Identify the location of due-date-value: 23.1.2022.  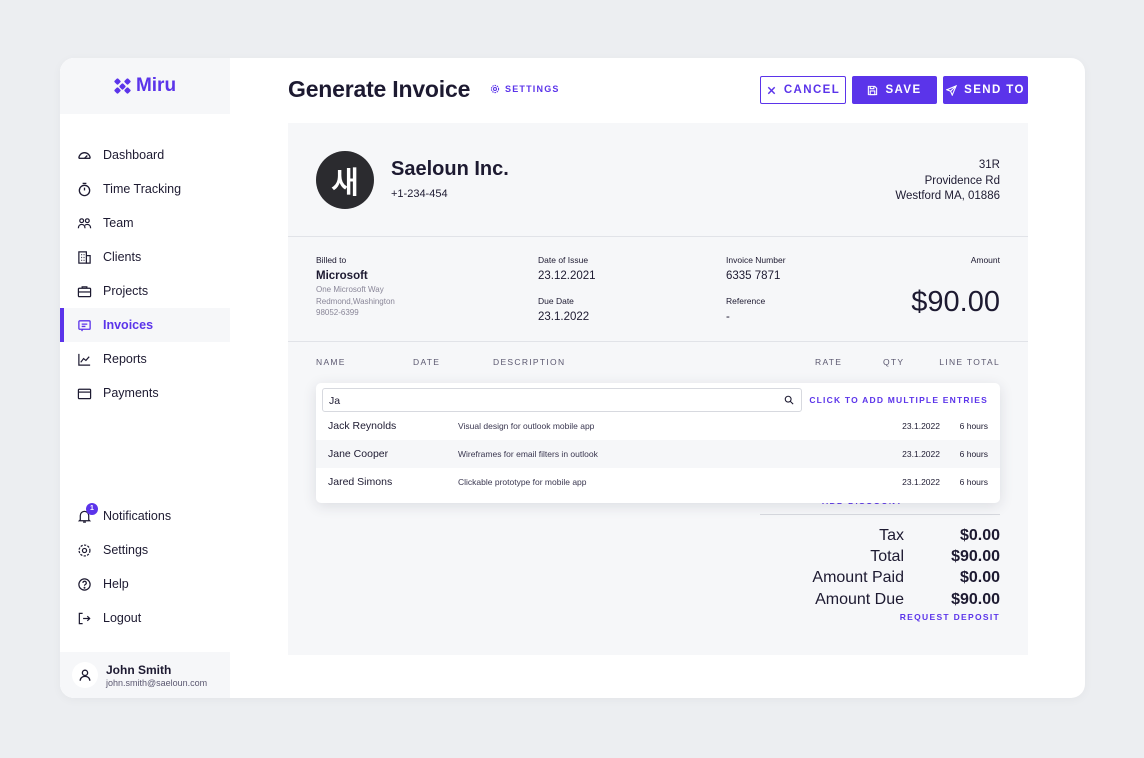
(563, 317).